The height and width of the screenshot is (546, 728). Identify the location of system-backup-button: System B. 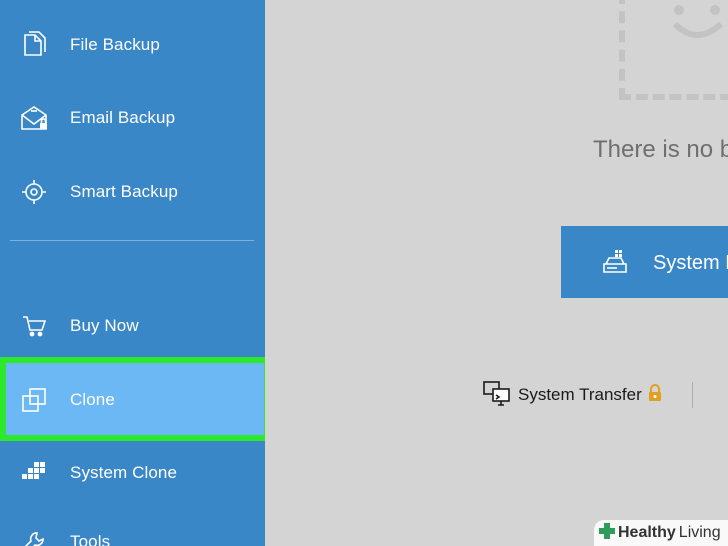
(644, 262).